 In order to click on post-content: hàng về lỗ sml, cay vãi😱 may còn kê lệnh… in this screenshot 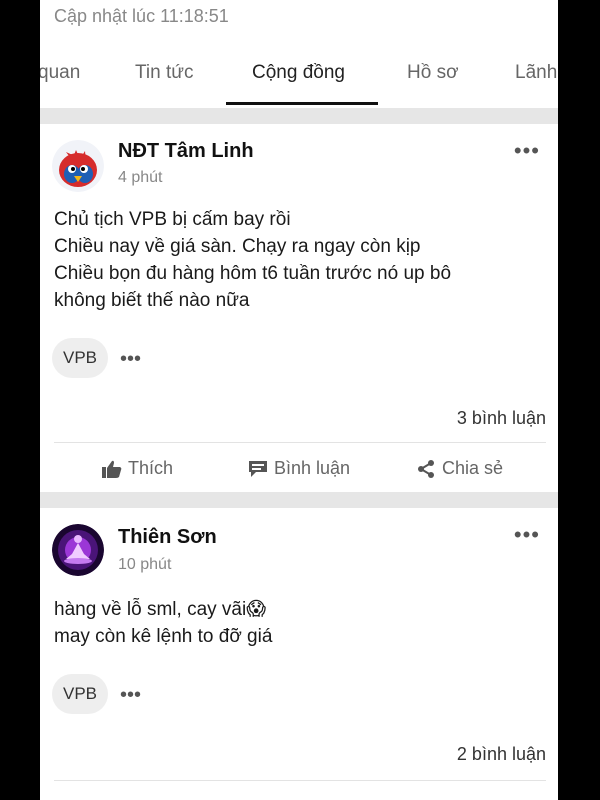, I will do `click(299, 623)`.